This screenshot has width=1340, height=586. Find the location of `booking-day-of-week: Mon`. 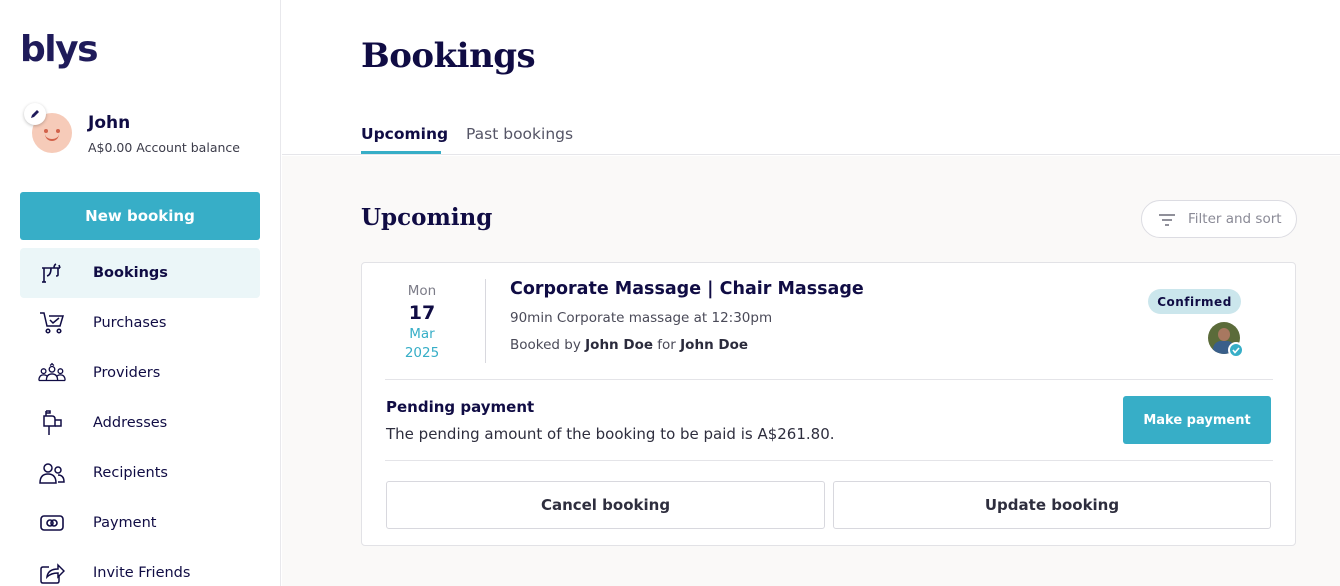

booking-day-of-week: Mon is located at coordinates (422, 291).